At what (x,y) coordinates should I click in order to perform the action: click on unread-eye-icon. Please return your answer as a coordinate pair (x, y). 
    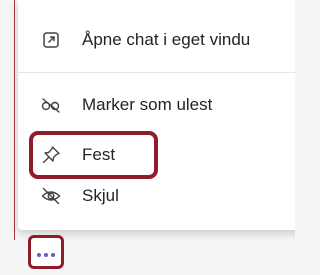
    Looking at the image, I should click on (51, 105).